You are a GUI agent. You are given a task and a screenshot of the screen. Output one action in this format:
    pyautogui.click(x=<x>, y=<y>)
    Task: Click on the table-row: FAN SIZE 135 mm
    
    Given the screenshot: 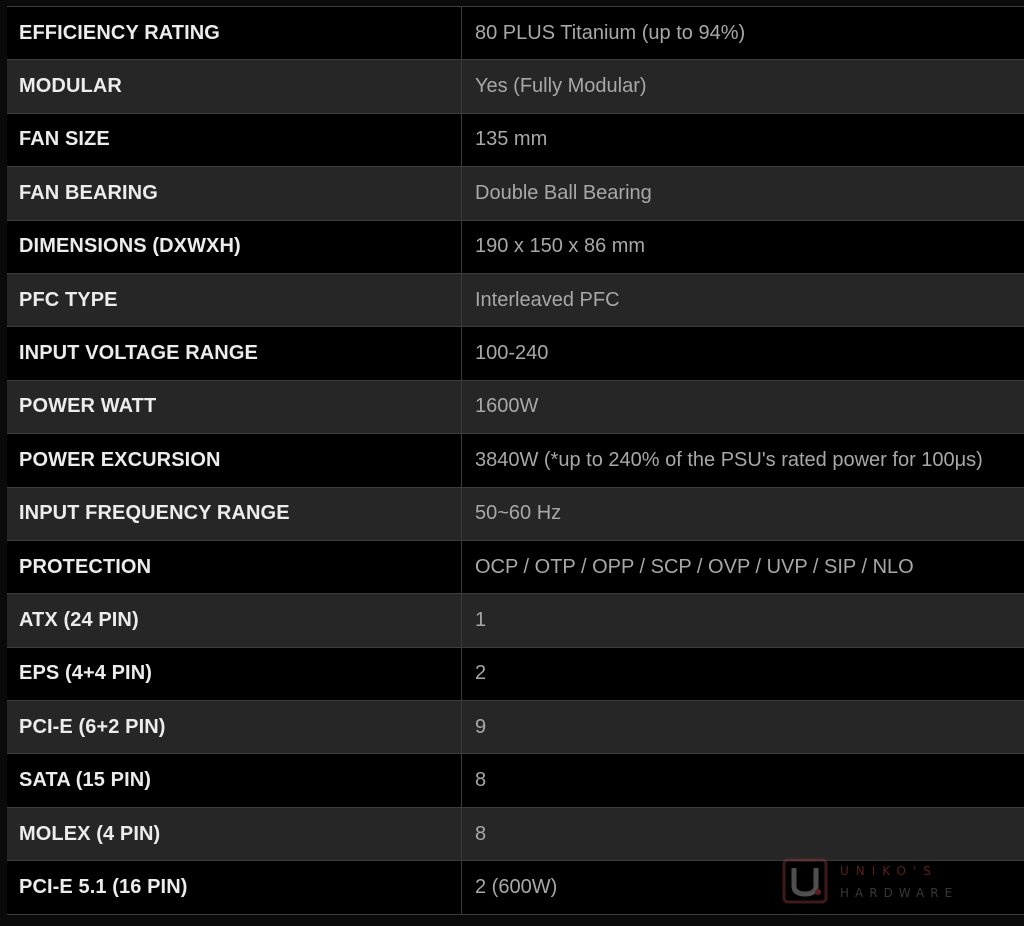 What is the action you would take?
    pyautogui.click(x=515, y=140)
    